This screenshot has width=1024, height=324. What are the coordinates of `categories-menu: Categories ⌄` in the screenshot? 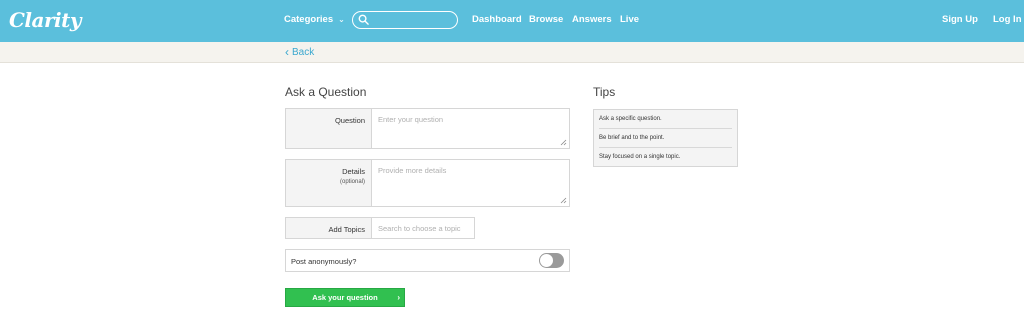 It's located at (314, 19).